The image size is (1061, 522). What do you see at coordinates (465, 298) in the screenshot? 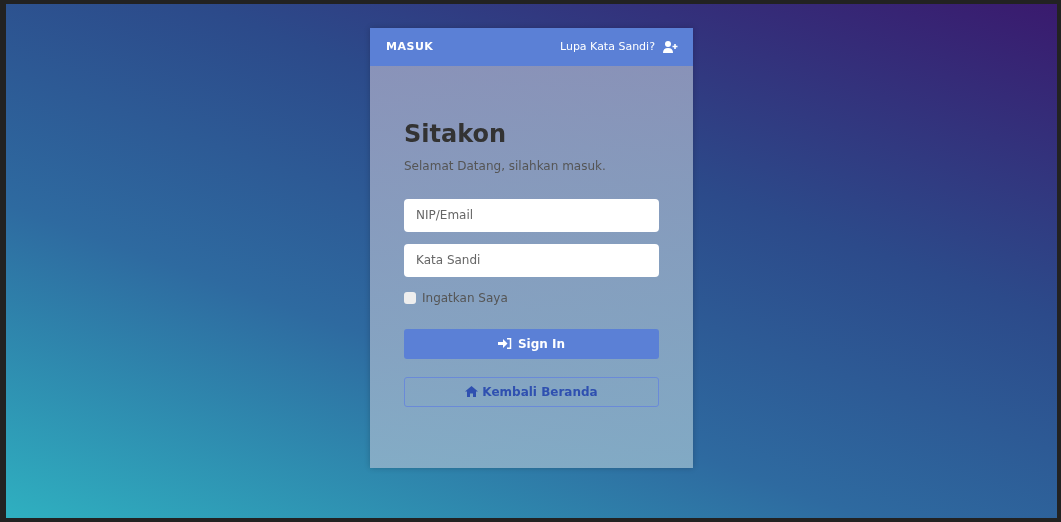
I see `remember-label: Ingatkan Saya` at bounding box center [465, 298].